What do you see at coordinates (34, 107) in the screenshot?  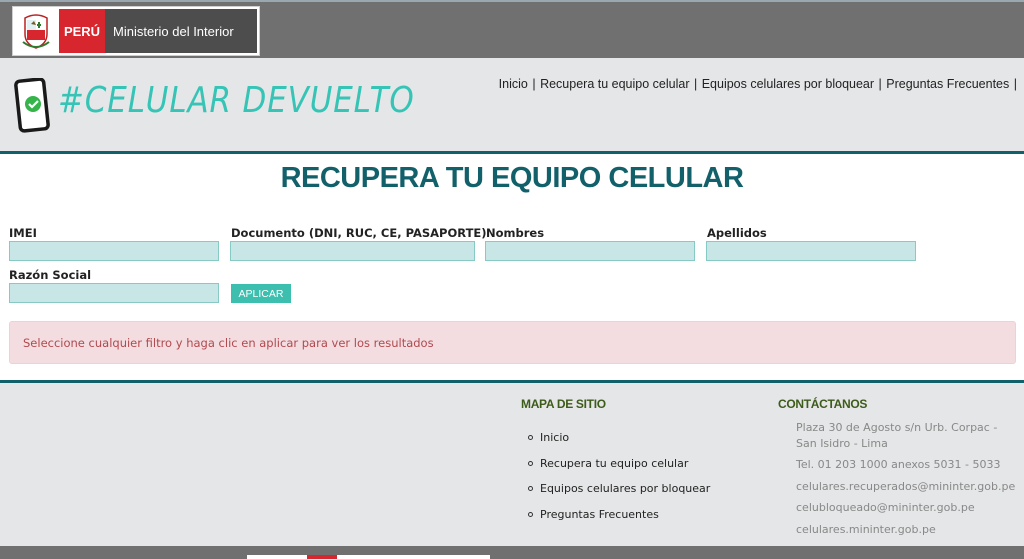 I see `phone-check-icon` at bounding box center [34, 107].